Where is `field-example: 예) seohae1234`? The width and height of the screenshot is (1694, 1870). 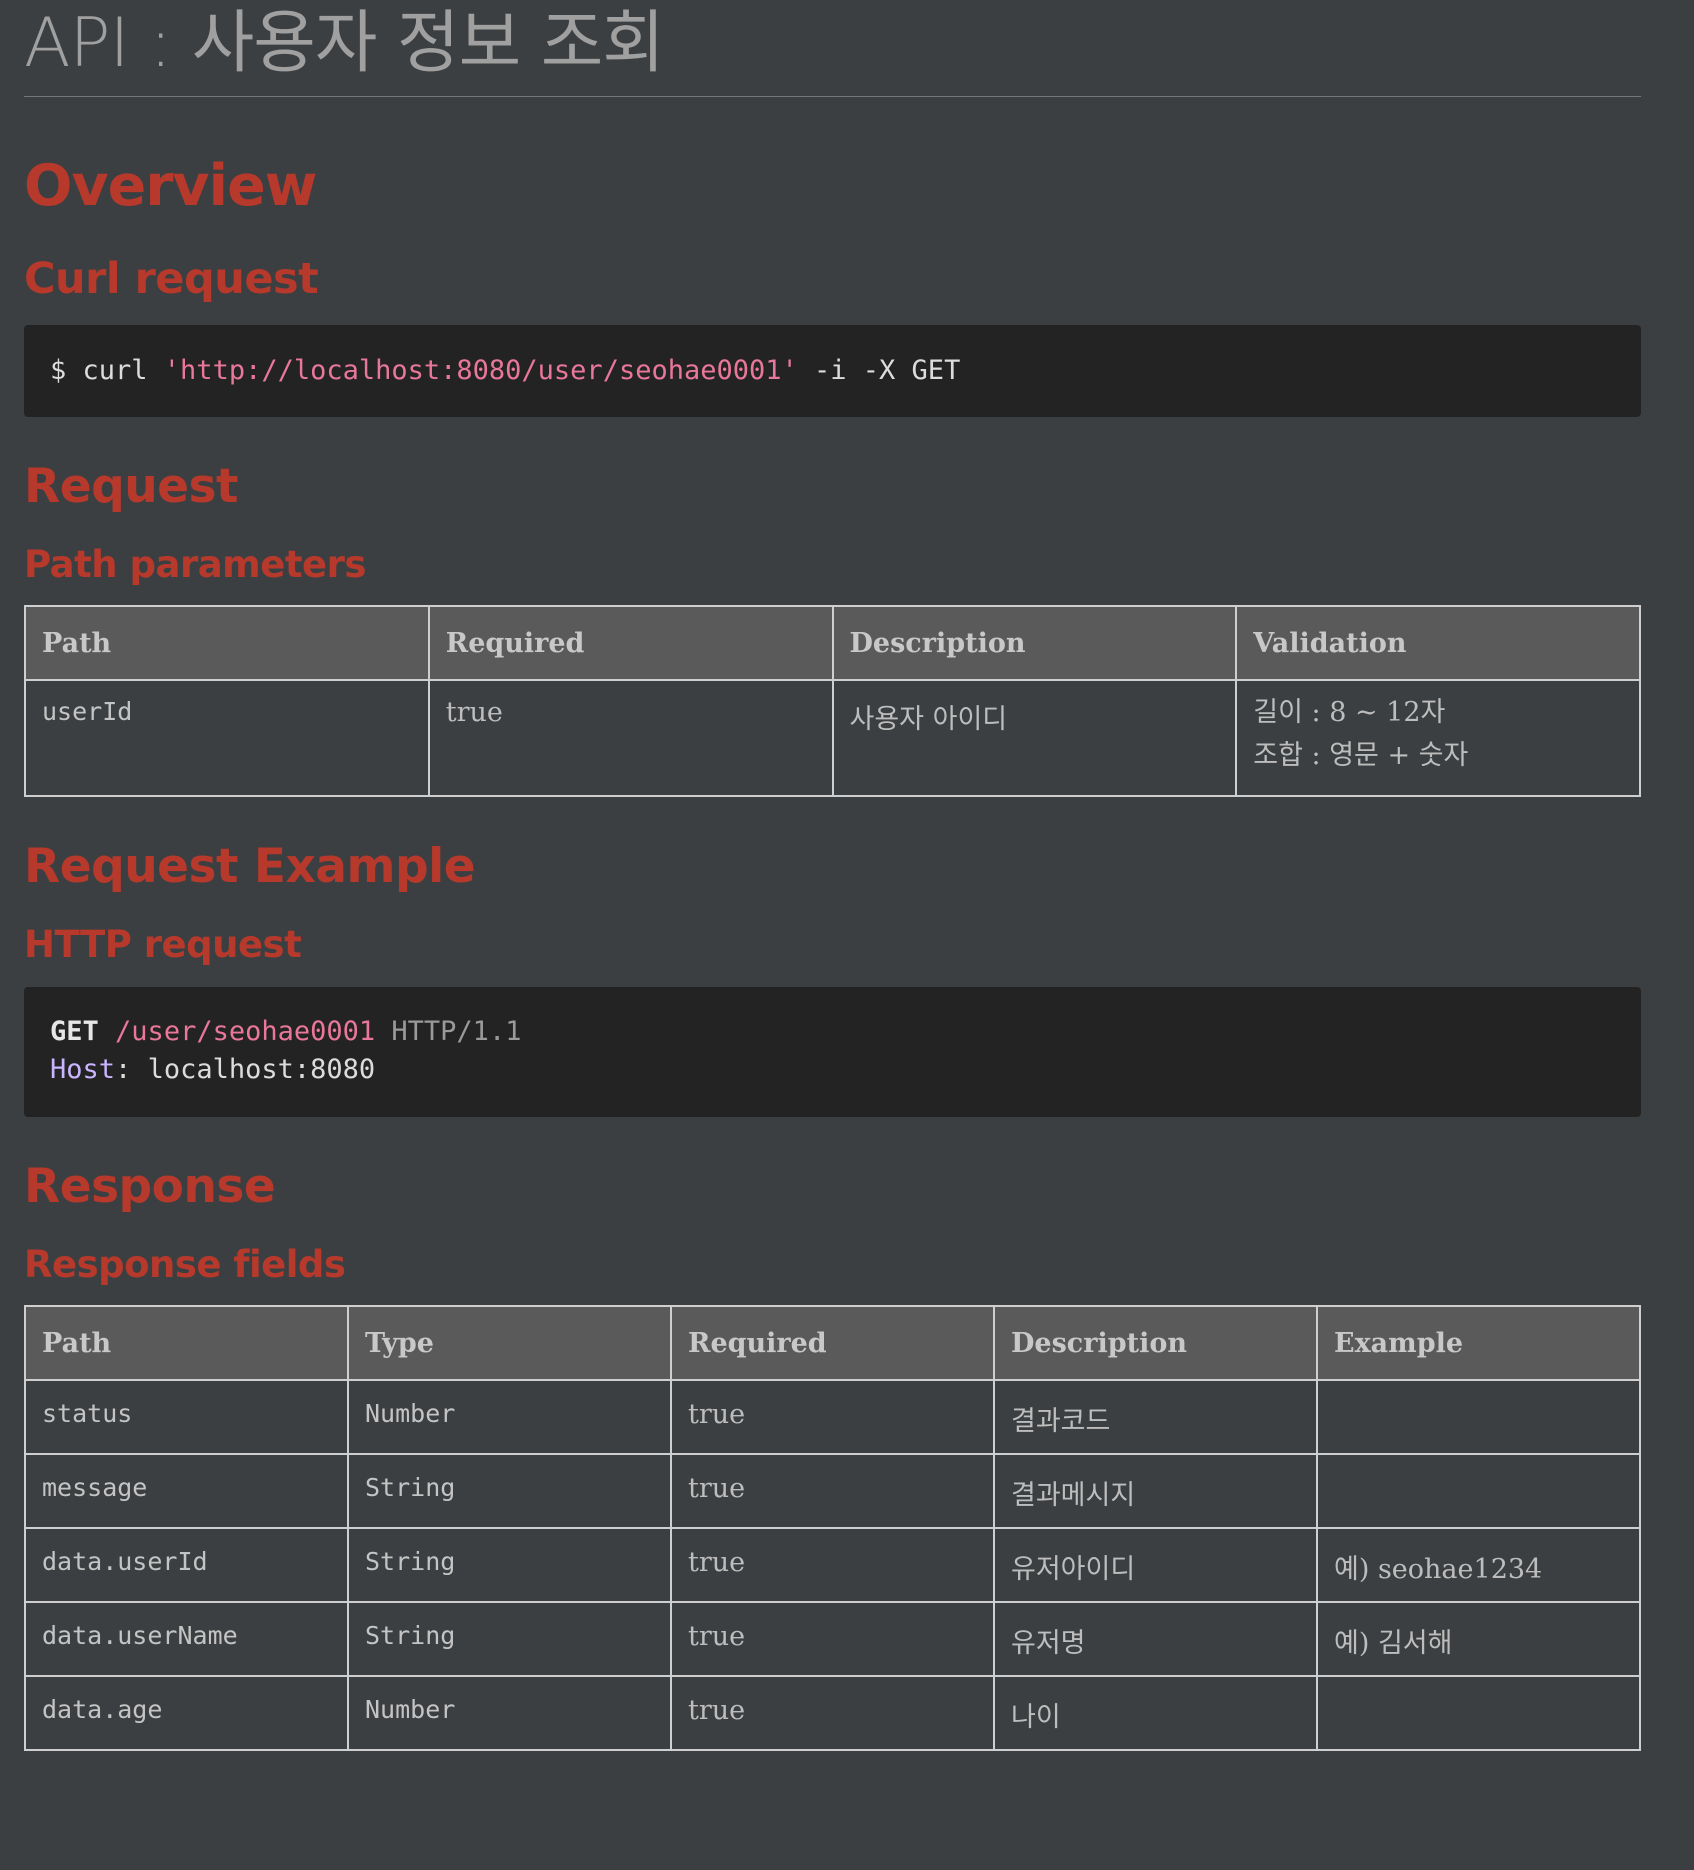 field-example: 예) seohae1234 is located at coordinates (1478, 1565).